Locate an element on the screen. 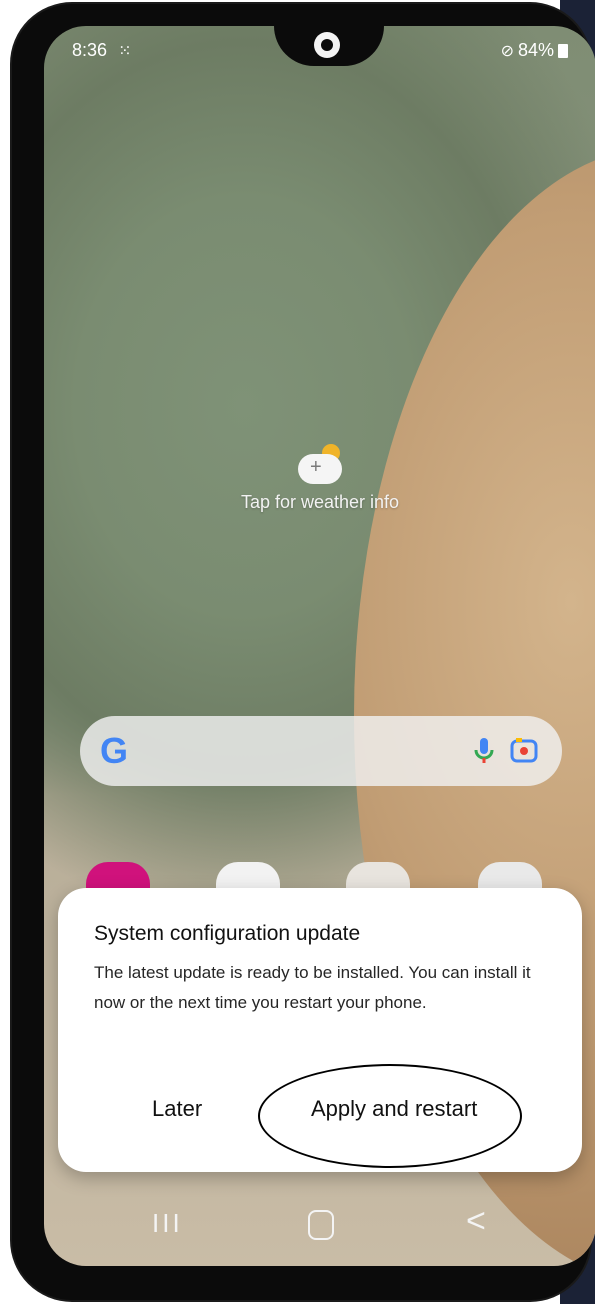 This screenshot has height=1304, width=595. grid-dots-icon: ⁙ is located at coordinates (125, 51).